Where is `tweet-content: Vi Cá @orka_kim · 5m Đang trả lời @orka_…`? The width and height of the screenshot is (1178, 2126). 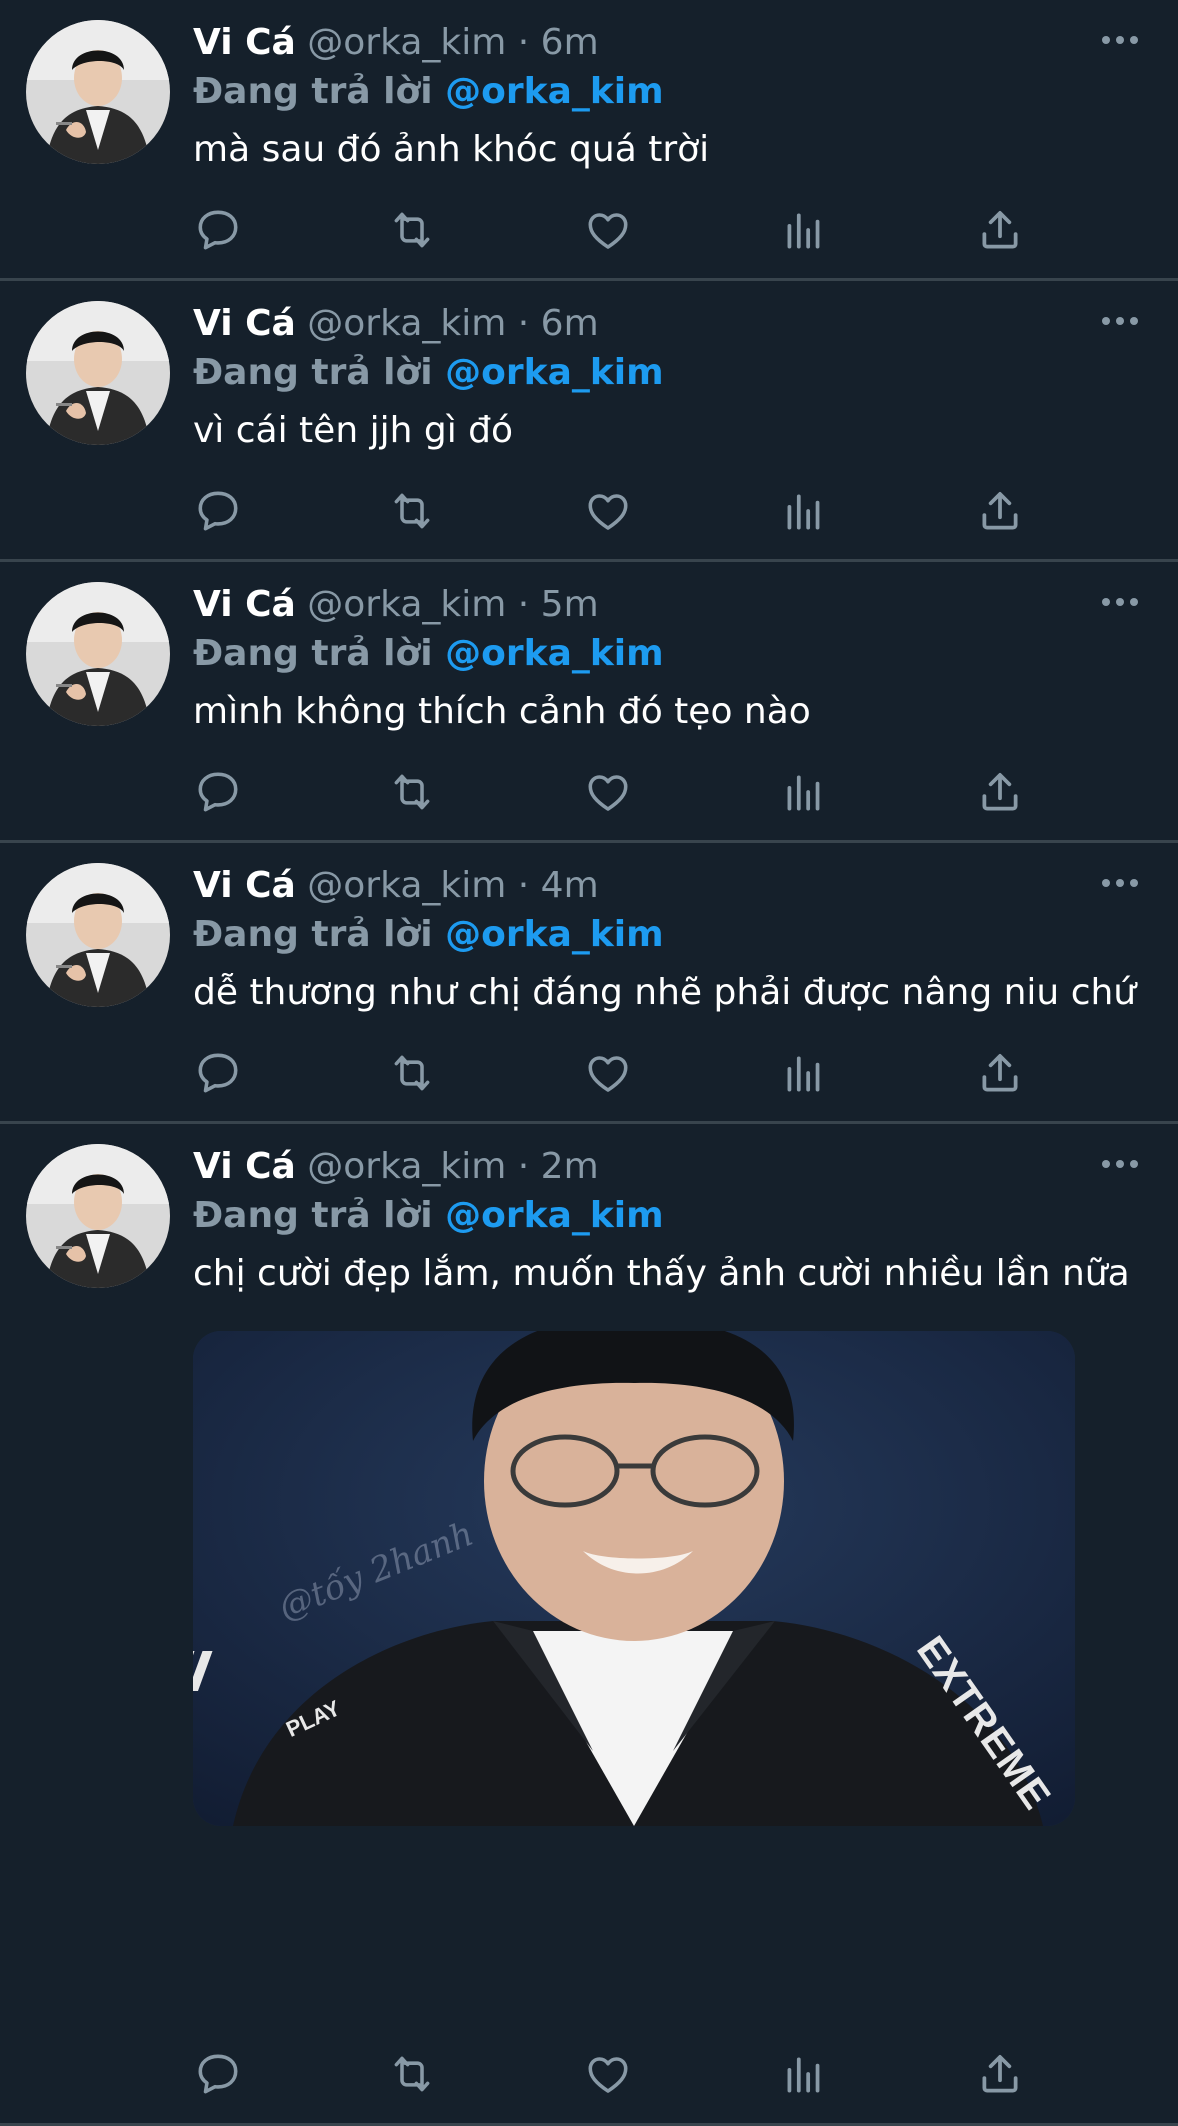 tweet-content: Vi Cá @orka_kim · 5m Đang trả lời @orka_… is located at coordinates (665, 659).